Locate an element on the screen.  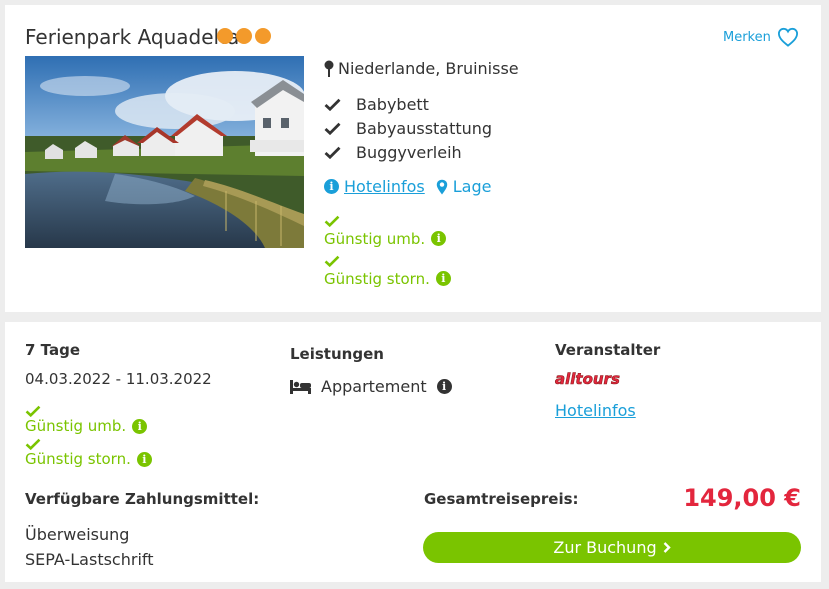
payment-methods: Überweisung SEPA-Lastschrift is located at coordinates (89, 547).